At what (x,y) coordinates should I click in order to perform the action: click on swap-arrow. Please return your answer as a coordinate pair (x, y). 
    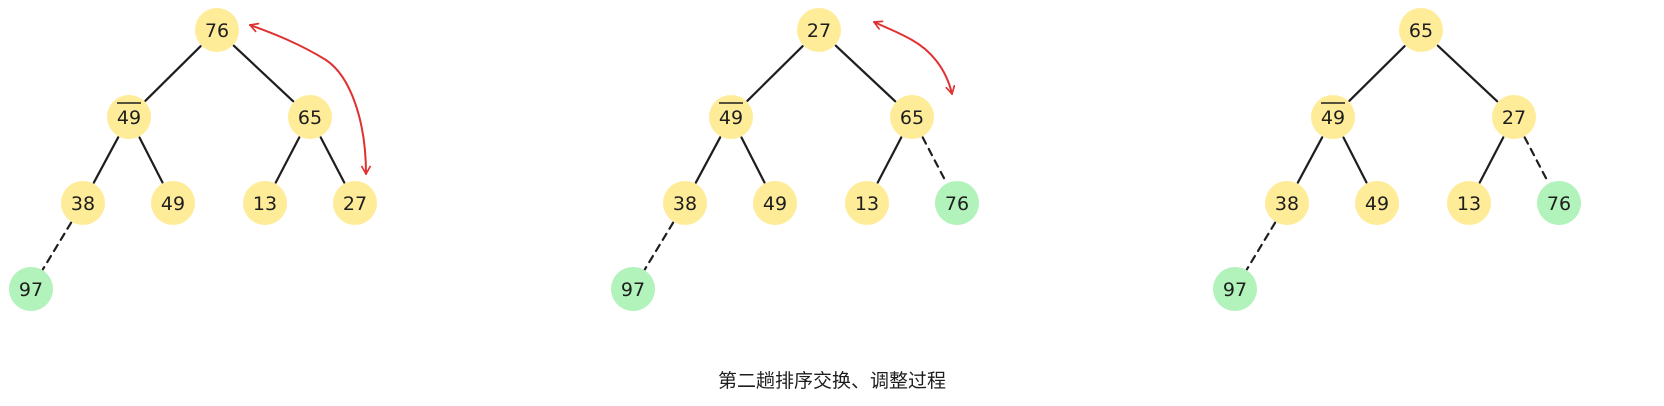
    Looking at the image, I should click on (914, 57).